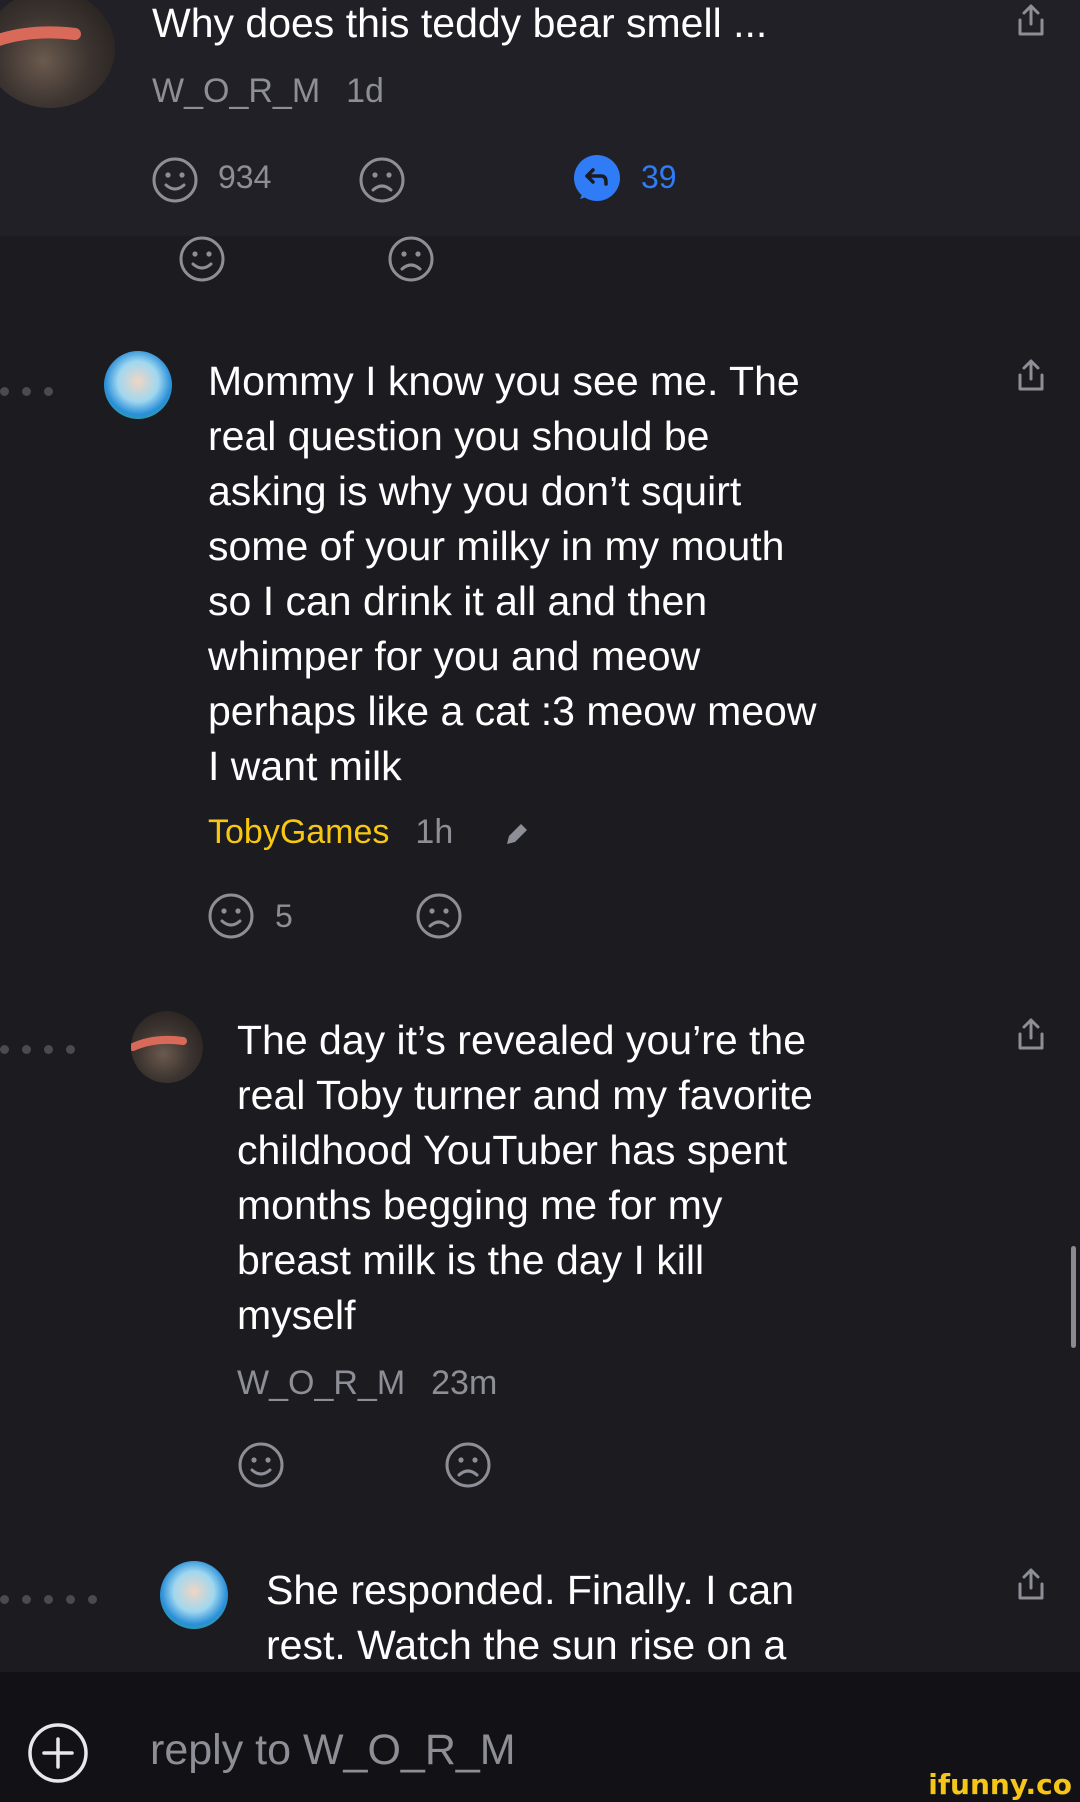 The width and height of the screenshot is (1080, 1802). What do you see at coordinates (464, 1383) in the screenshot?
I see `comment-time: 23m` at bounding box center [464, 1383].